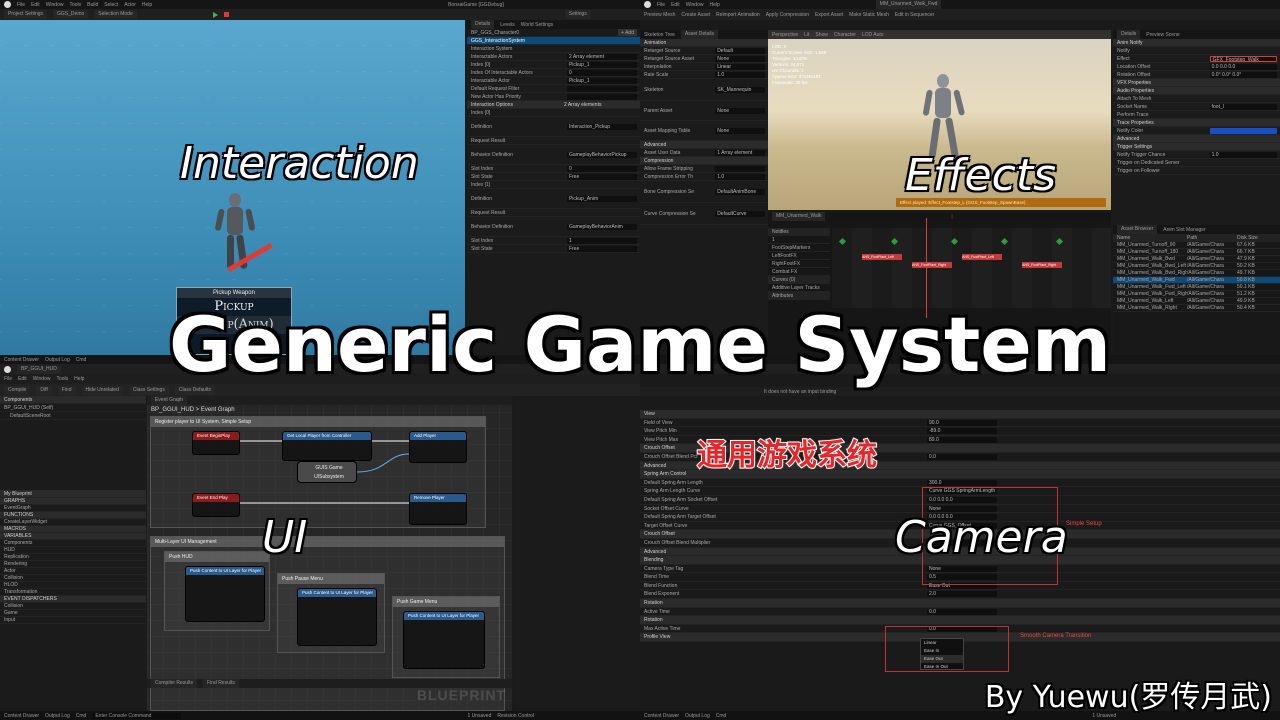 This screenshot has width=1280, height=720. What do you see at coordinates (829, 15) in the screenshot?
I see `export-asset-button: Export Asset` at bounding box center [829, 15].